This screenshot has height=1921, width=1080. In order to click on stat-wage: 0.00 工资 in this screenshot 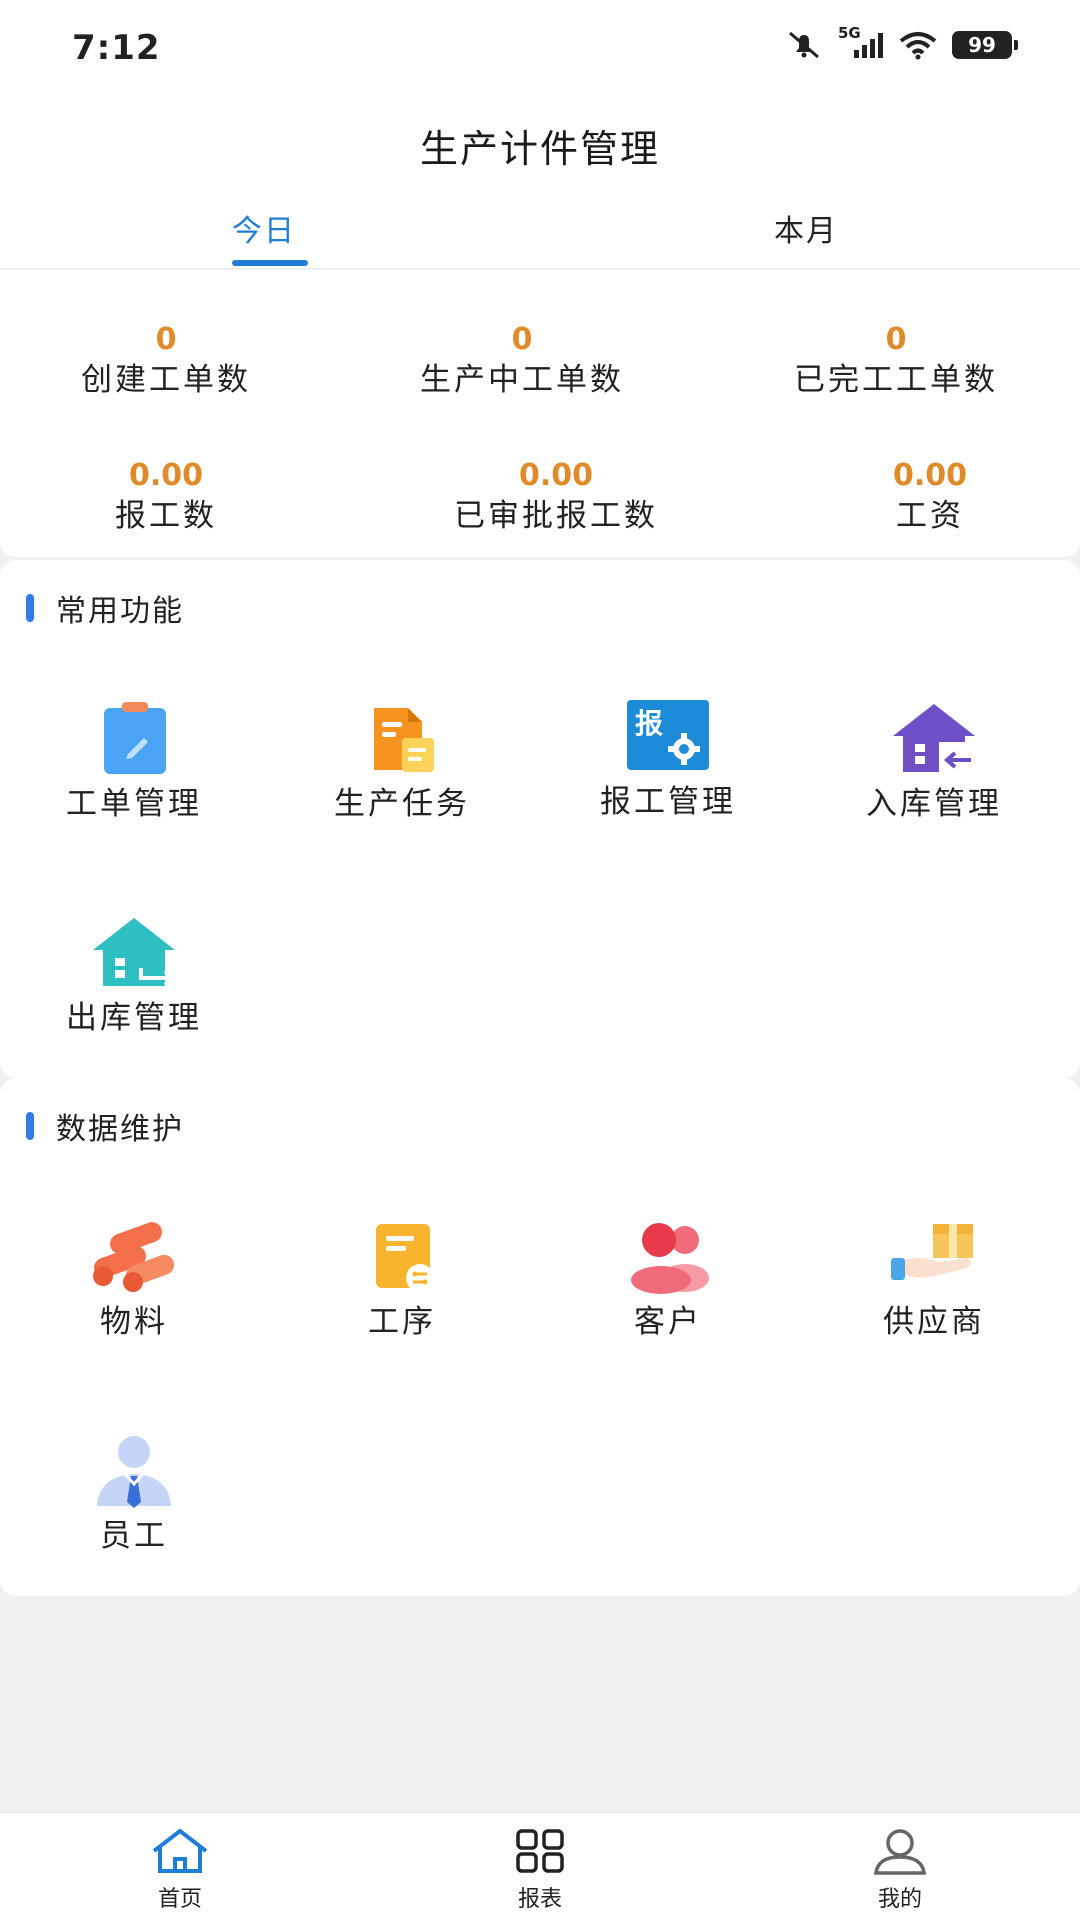, I will do `click(930, 498)`.